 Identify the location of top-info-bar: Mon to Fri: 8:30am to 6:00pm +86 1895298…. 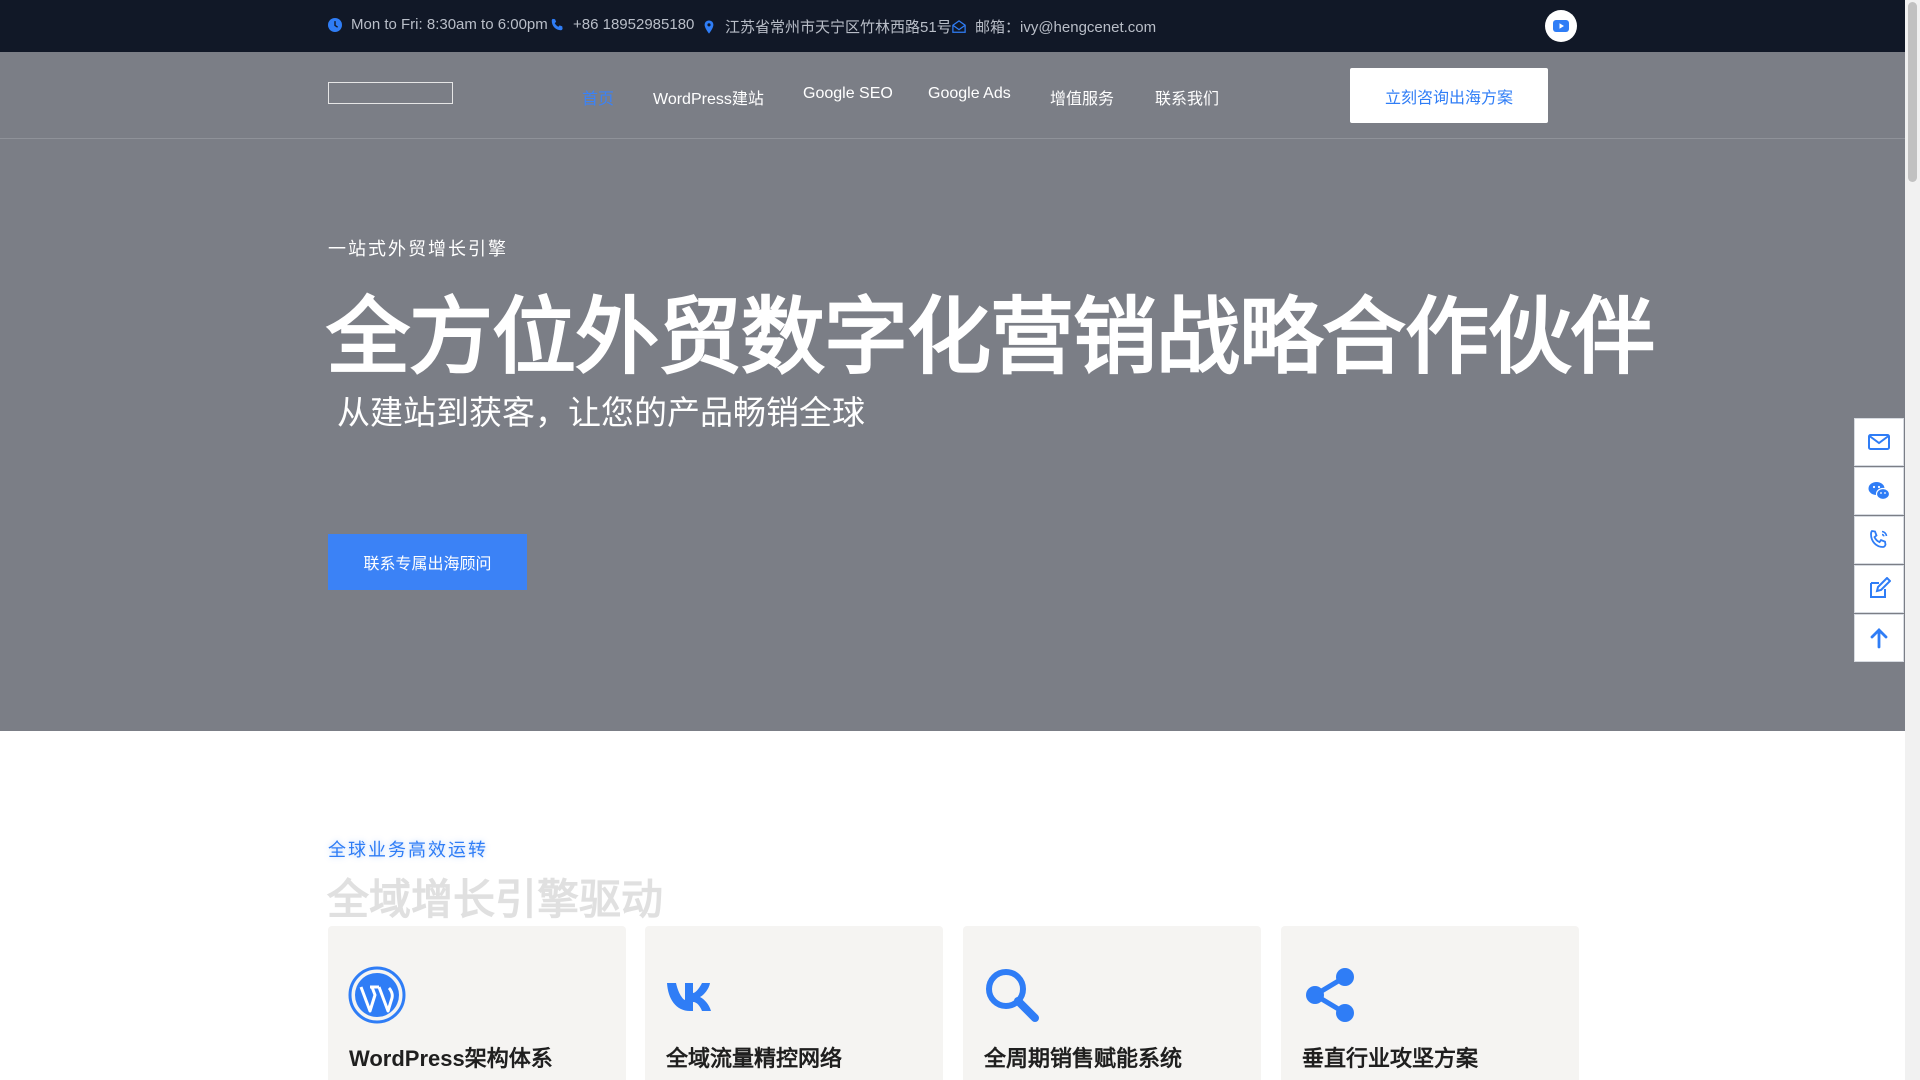
(952, 26).